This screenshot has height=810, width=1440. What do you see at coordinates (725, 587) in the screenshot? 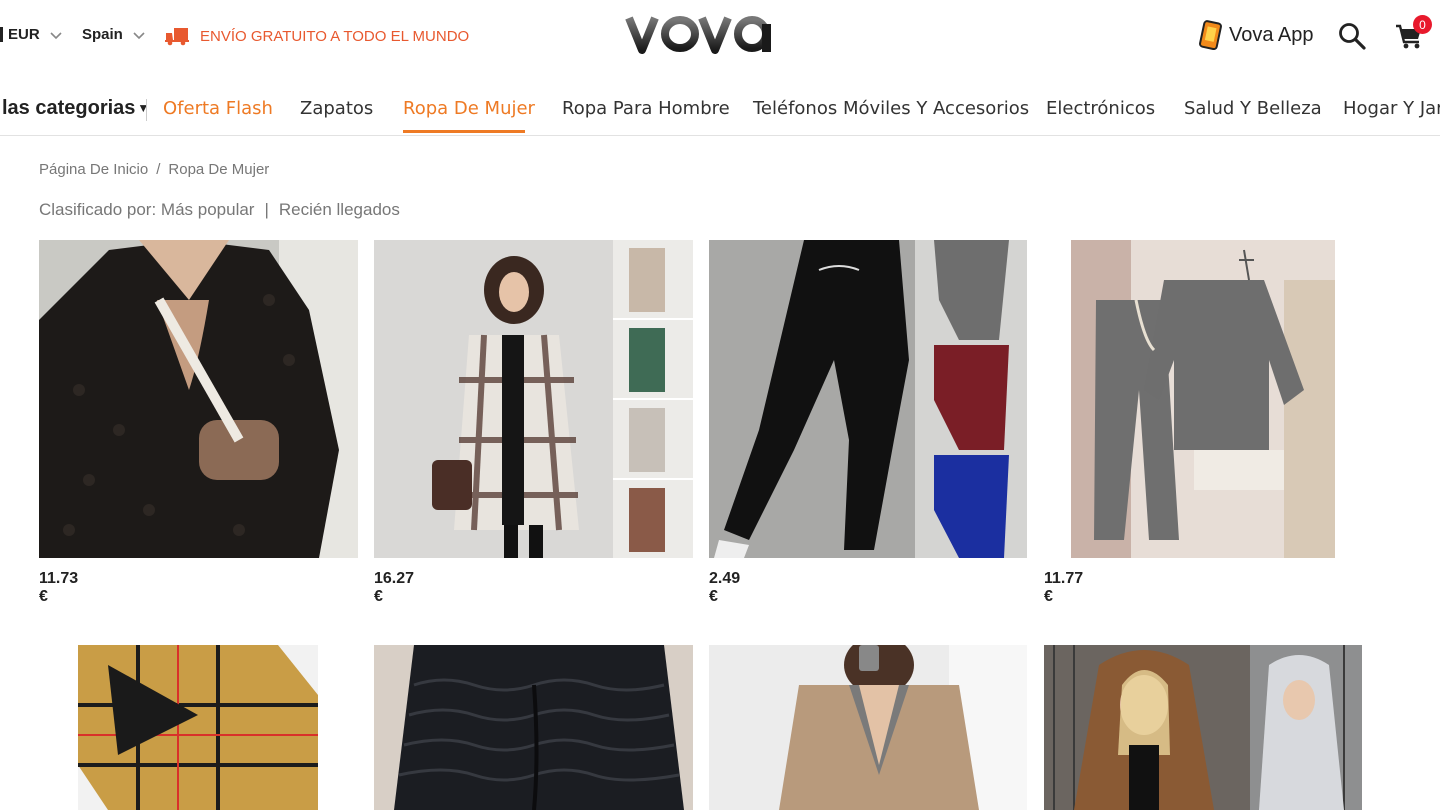
I see `product-price: 2.49 €` at bounding box center [725, 587].